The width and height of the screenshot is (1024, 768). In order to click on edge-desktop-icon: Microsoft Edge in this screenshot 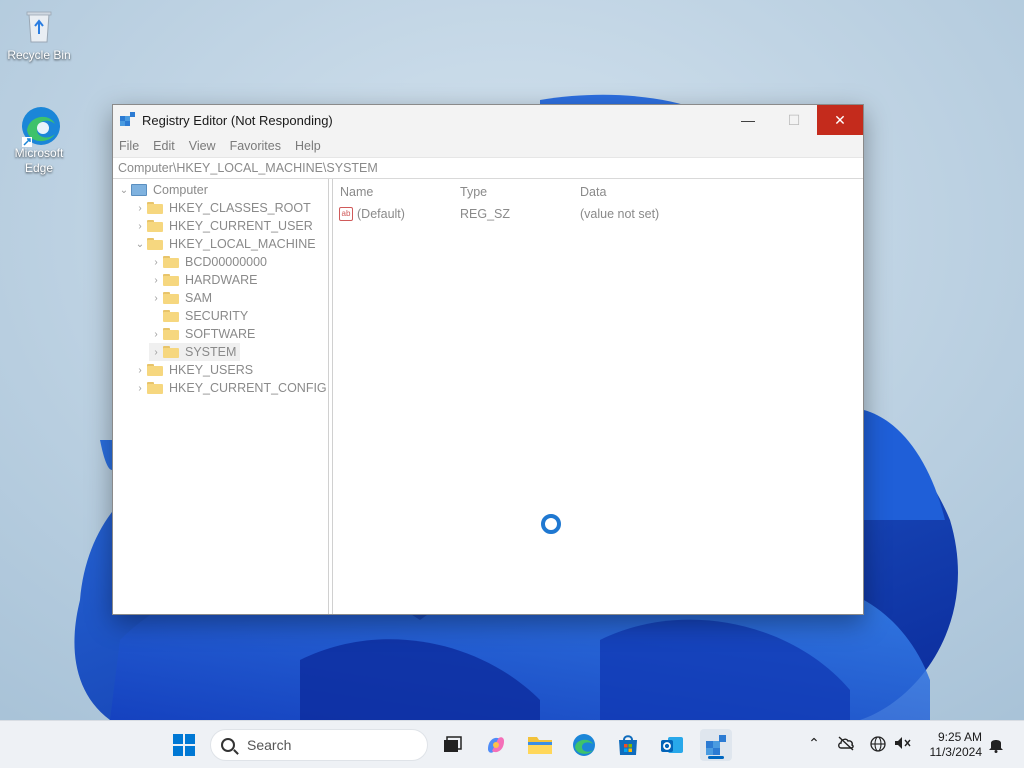, I will do `click(39, 140)`.